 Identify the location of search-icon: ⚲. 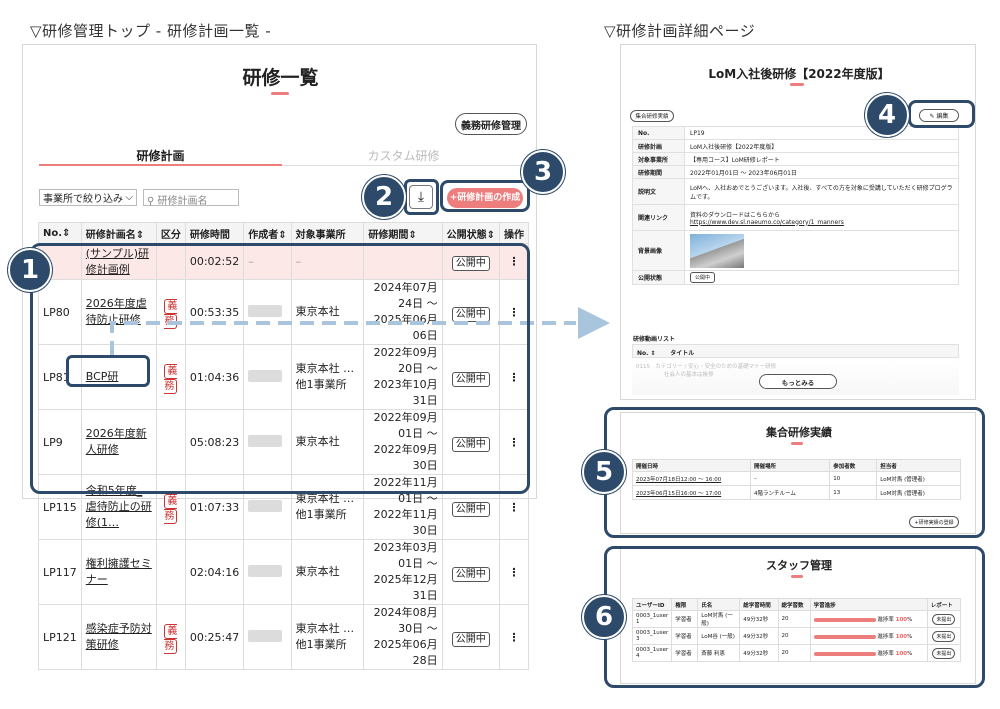
(151, 201).